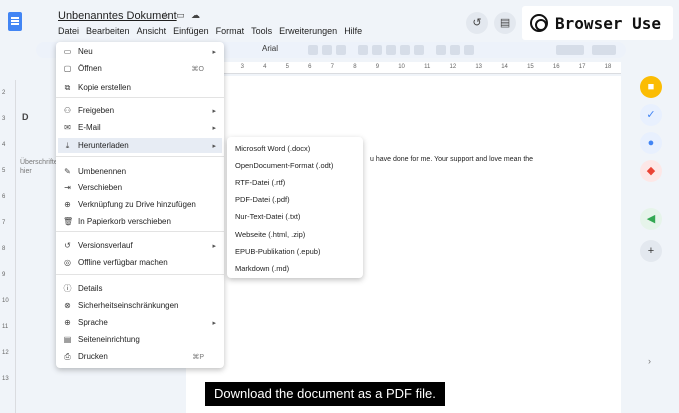 The image size is (679, 413). I want to click on keep-icon: ■, so click(651, 87).